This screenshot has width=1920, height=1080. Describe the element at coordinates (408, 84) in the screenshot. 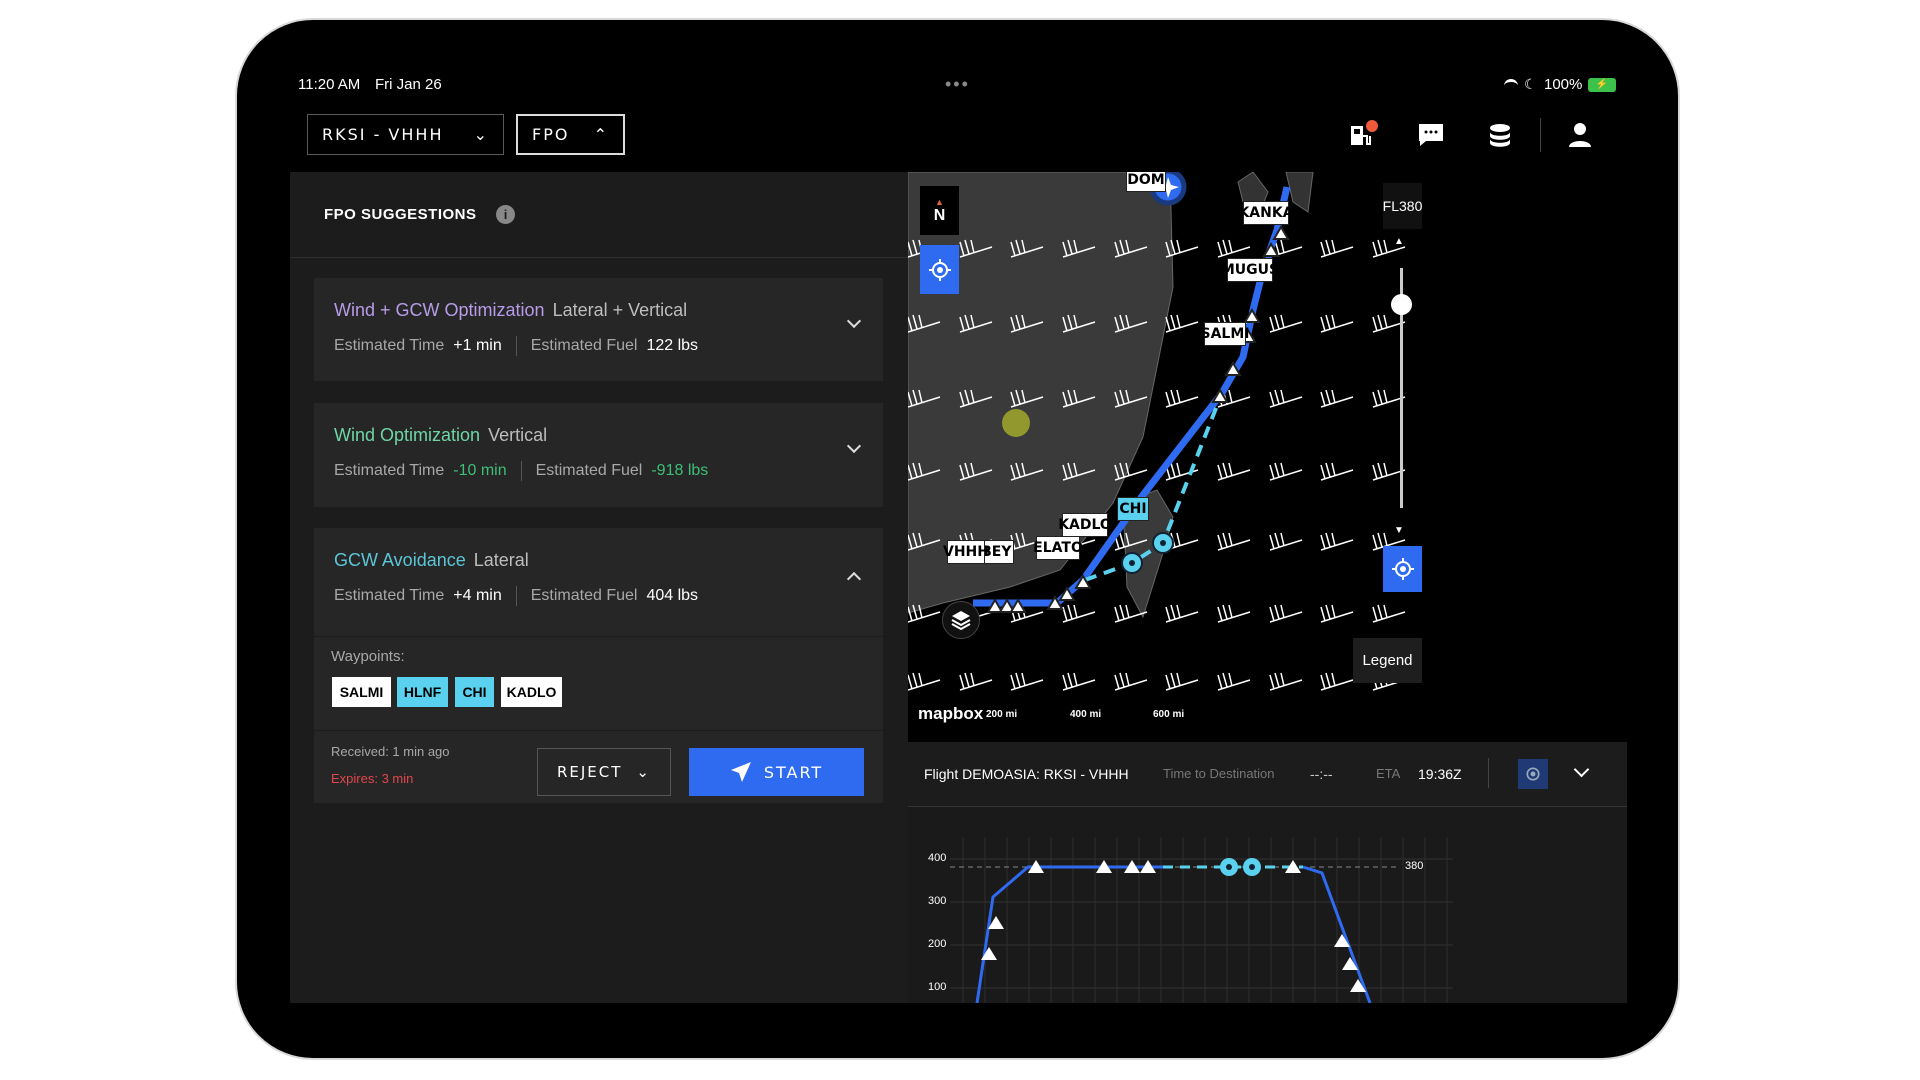

I see `status-date: Fri Jan 26` at that location.